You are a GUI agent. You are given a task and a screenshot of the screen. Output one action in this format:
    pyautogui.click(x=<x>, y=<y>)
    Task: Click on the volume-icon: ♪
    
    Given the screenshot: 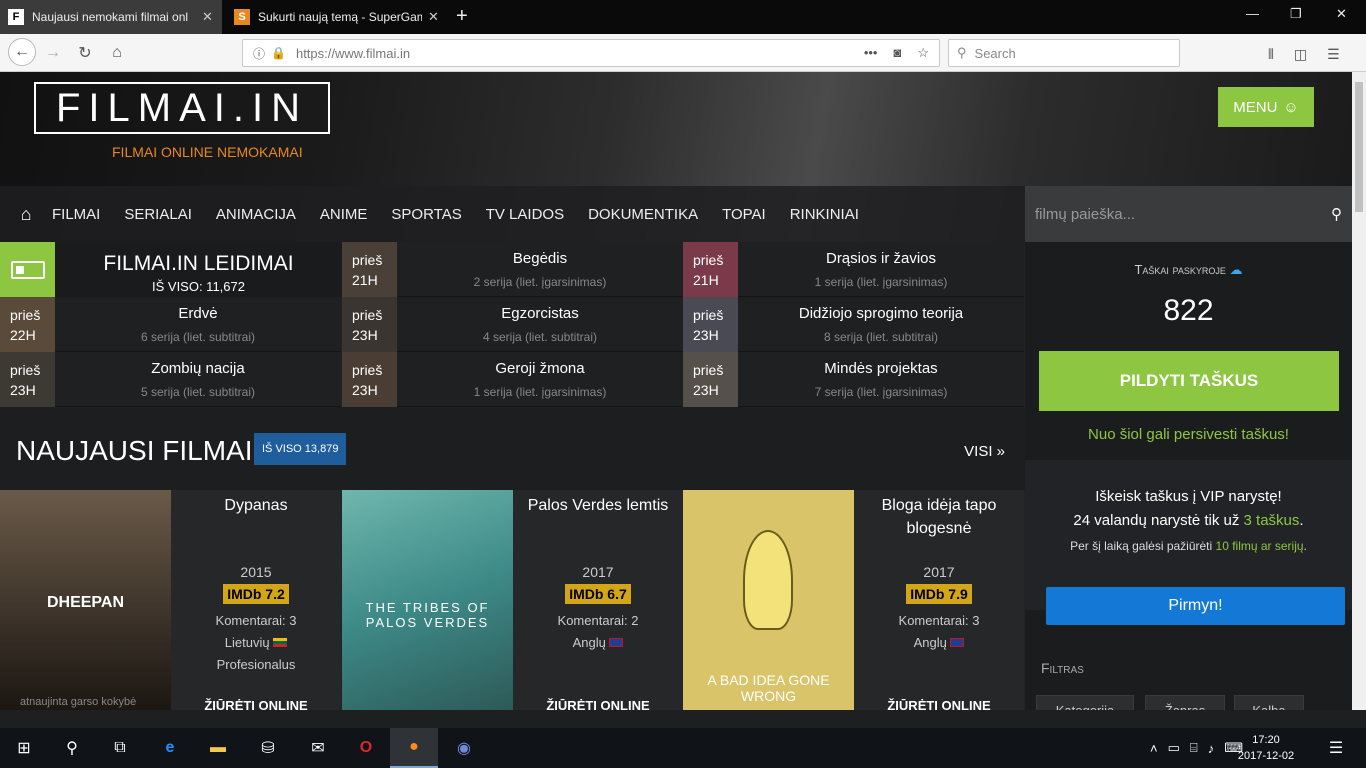 What is the action you would take?
    pyautogui.click(x=1211, y=748)
    